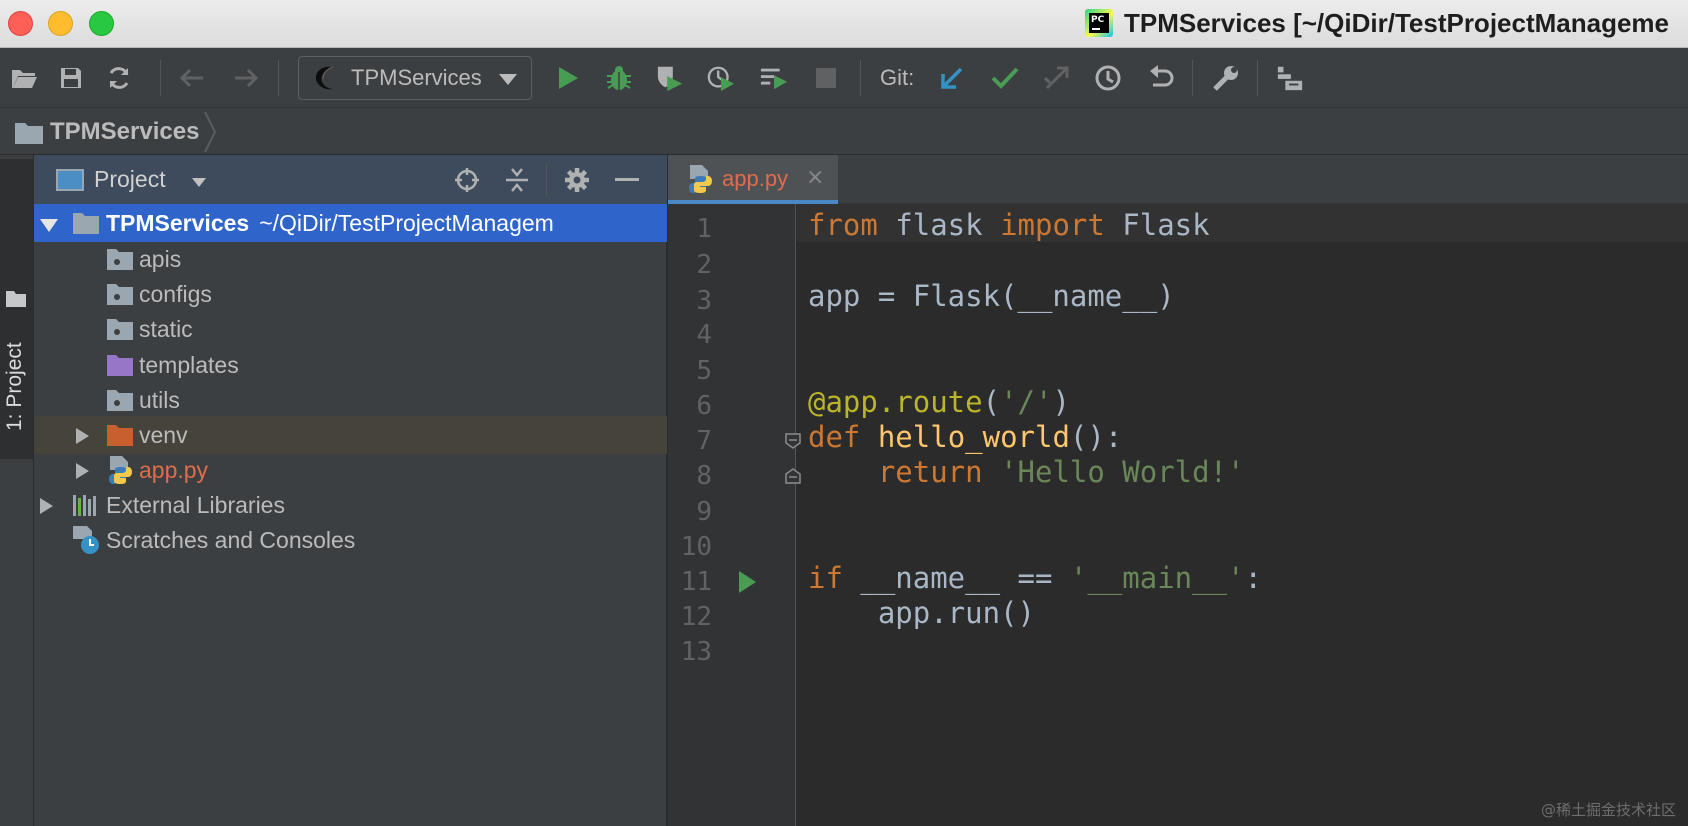 This screenshot has height=826, width=1688. What do you see at coordinates (1009, 225) in the screenshot?
I see `code-line-1: from flask import Flask` at bounding box center [1009, 225].